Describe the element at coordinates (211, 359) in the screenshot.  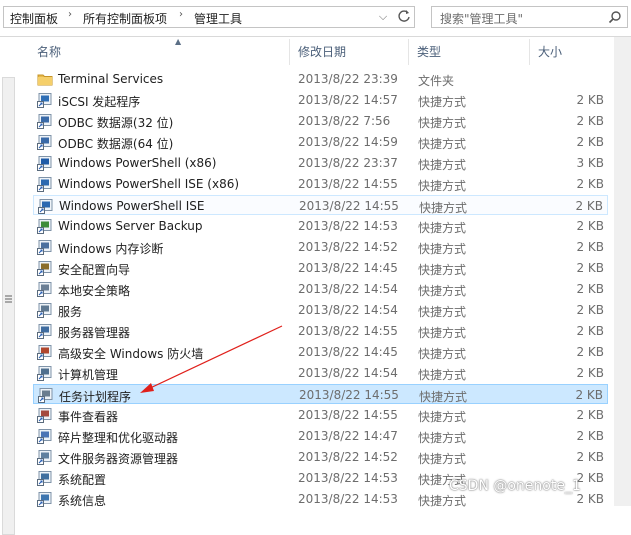
I see `annotation-arrow-icon` at that location.